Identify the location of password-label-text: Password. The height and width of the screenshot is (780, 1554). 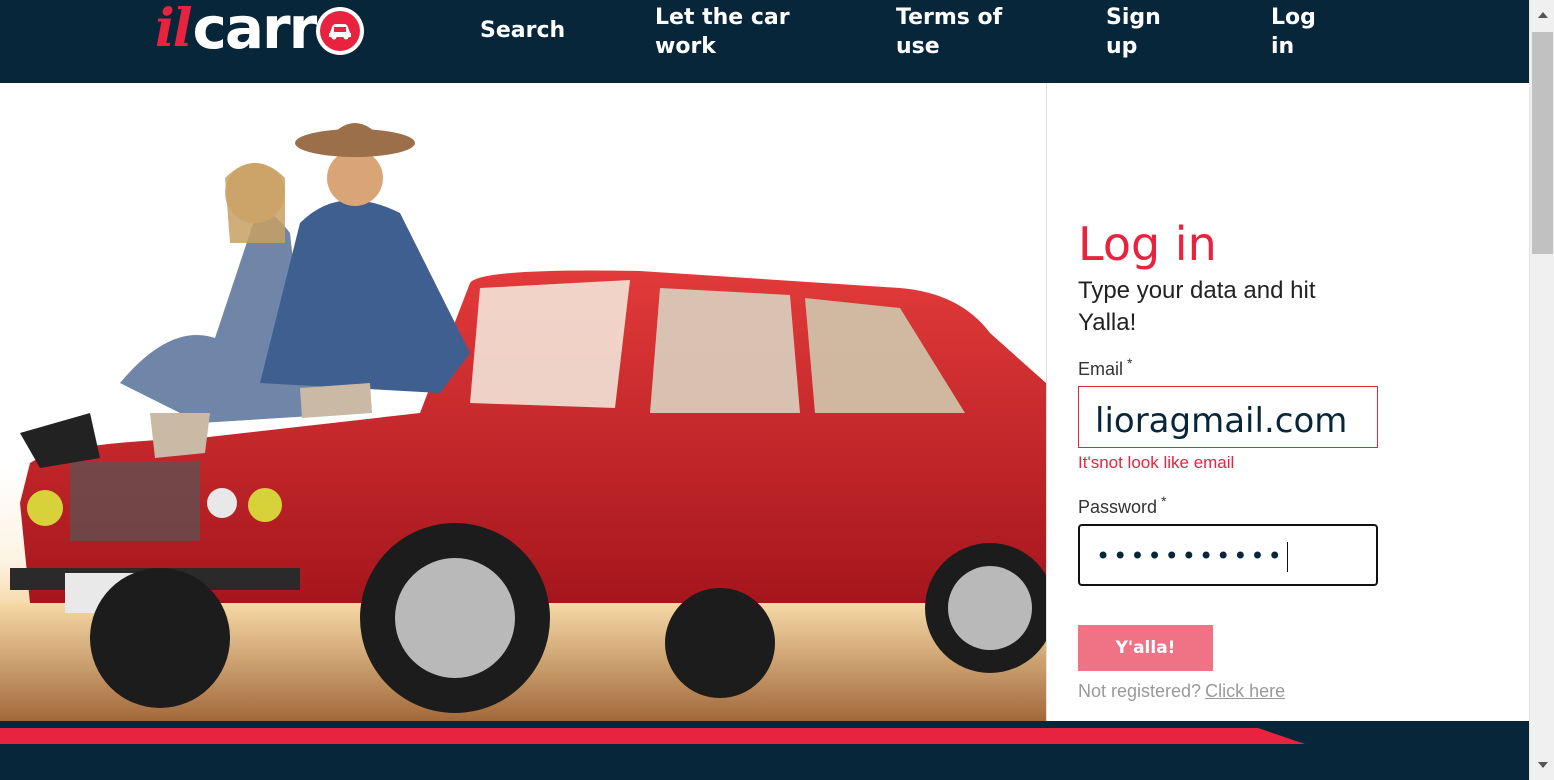
(1118, 507).